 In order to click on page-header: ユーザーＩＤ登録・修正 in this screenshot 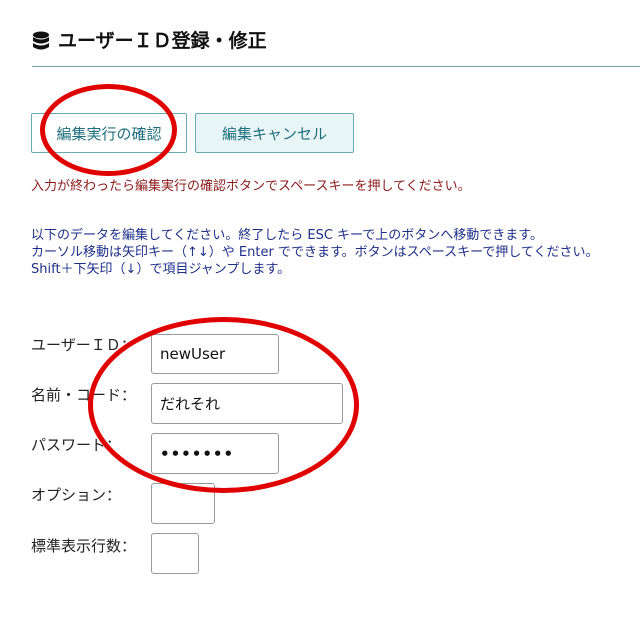, I will do `click(336, 47)`.